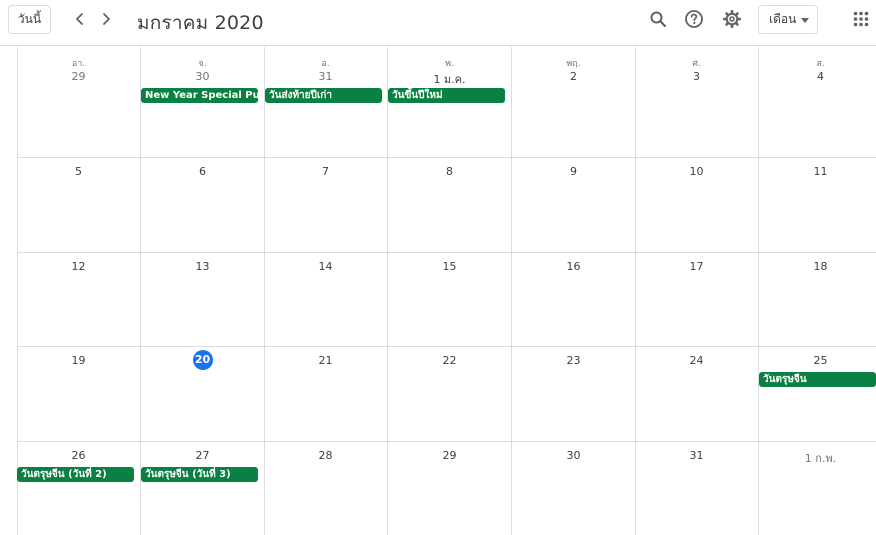 This screenshot has width=876, height=535. Describe the element at coordinates (438, 23) in the screenshot. I see `calendar-toolbar: วันนี้ มกราคม 2020 เดือน` at that location.